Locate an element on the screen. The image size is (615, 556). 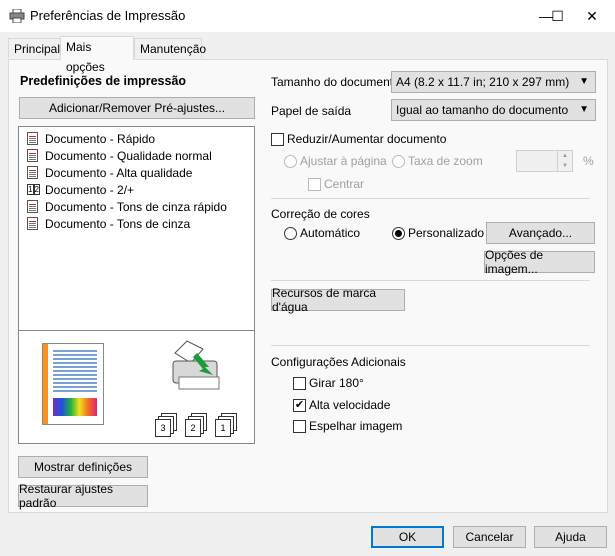
automatic-radio: Automático is located at coordinates (322, 233).